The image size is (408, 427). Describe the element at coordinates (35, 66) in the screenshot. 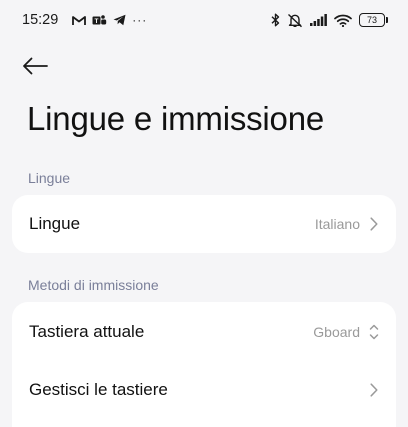

I see `arrow-left-icon` at that location.